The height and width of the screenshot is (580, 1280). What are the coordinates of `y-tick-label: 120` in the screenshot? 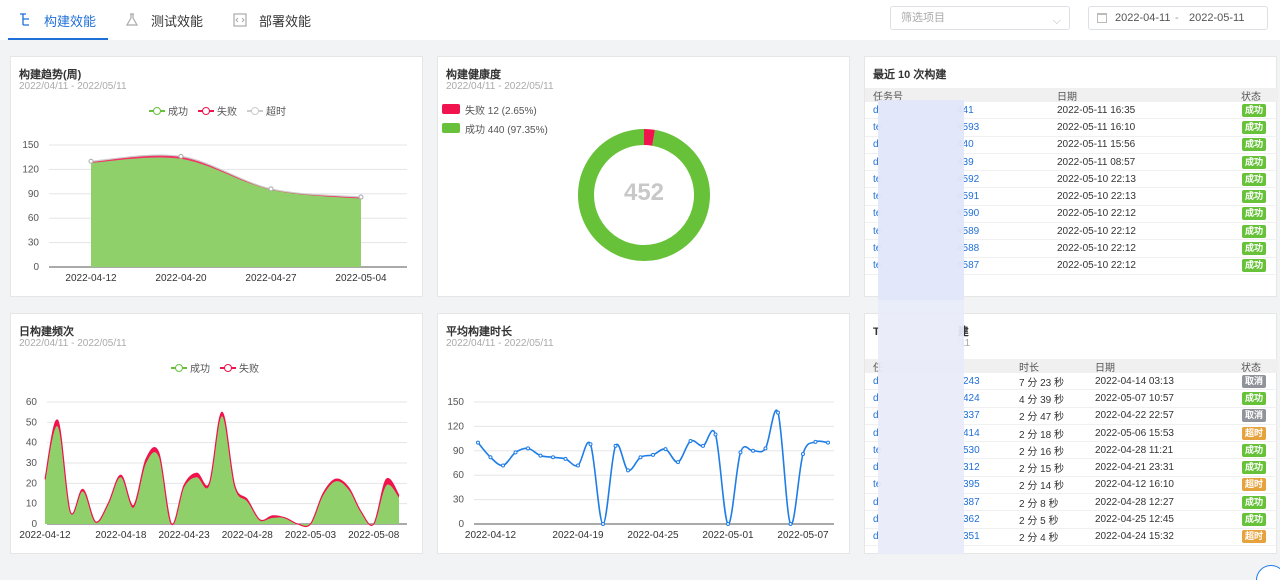 It's located at (30, 169).